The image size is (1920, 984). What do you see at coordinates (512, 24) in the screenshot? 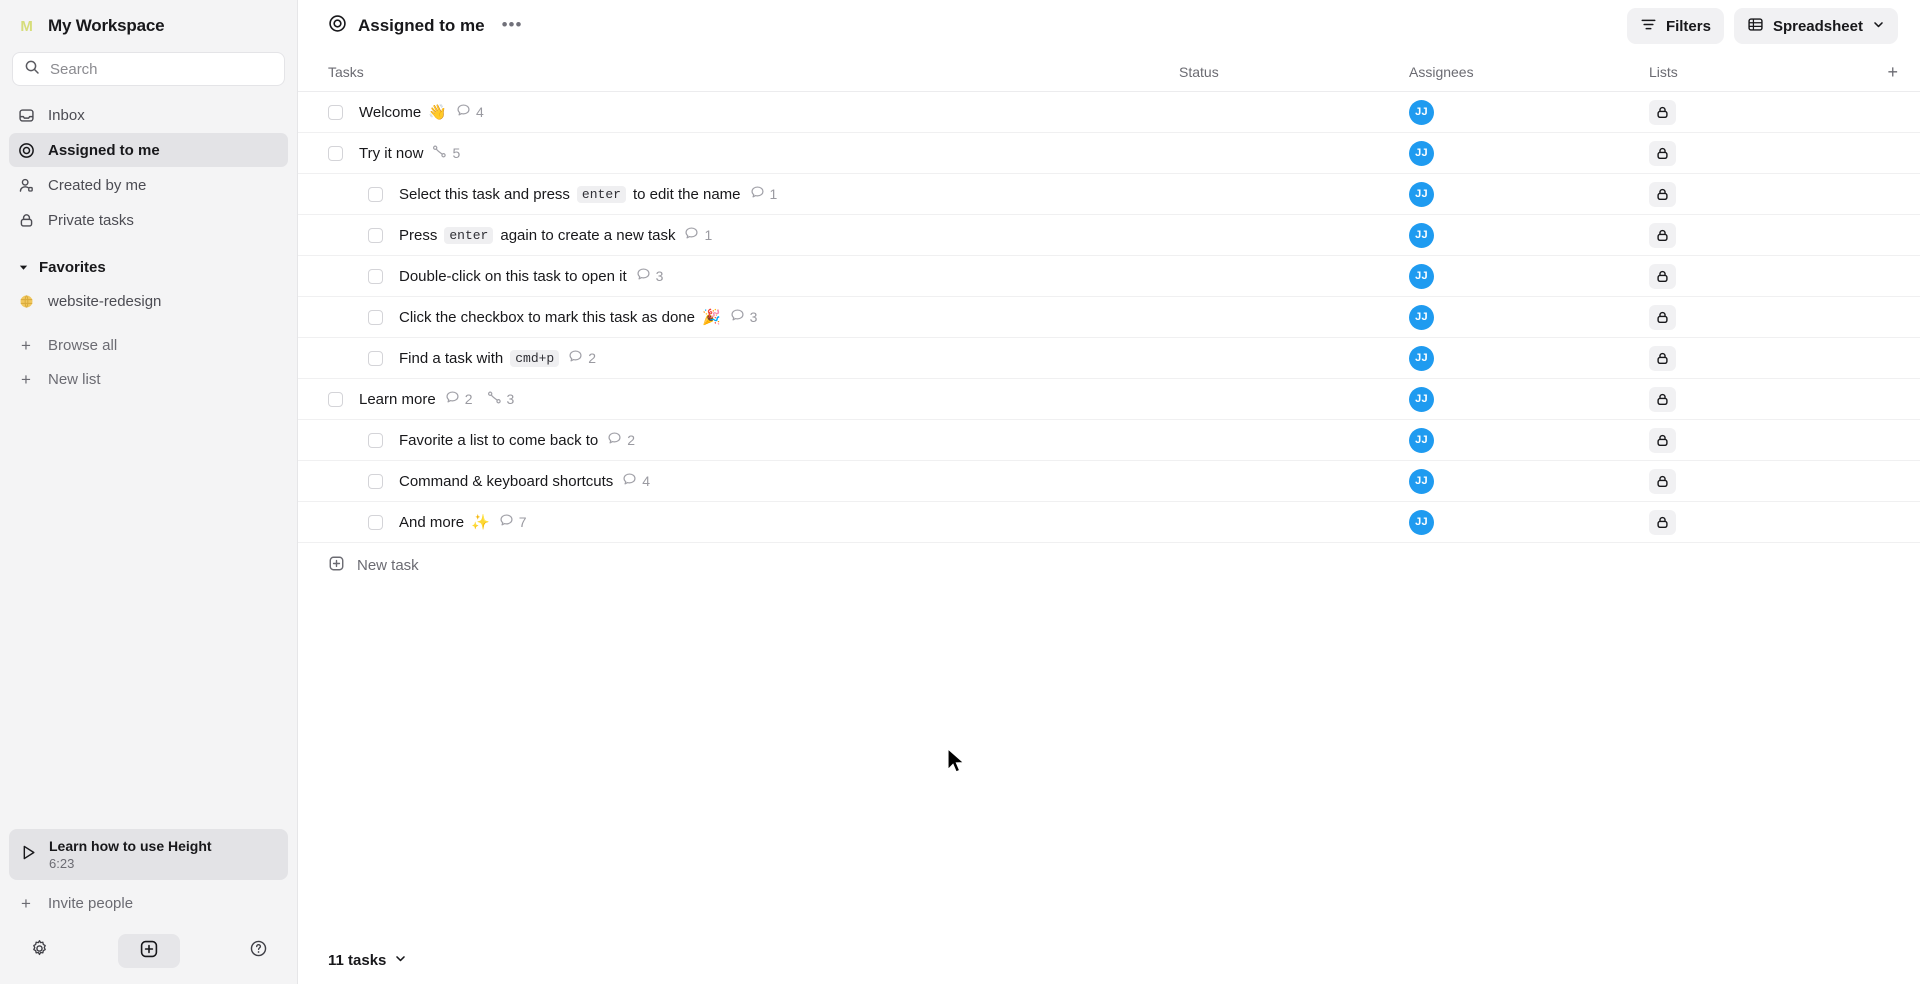
I see `more-options-button: •••` at bounding box center [512, 24].